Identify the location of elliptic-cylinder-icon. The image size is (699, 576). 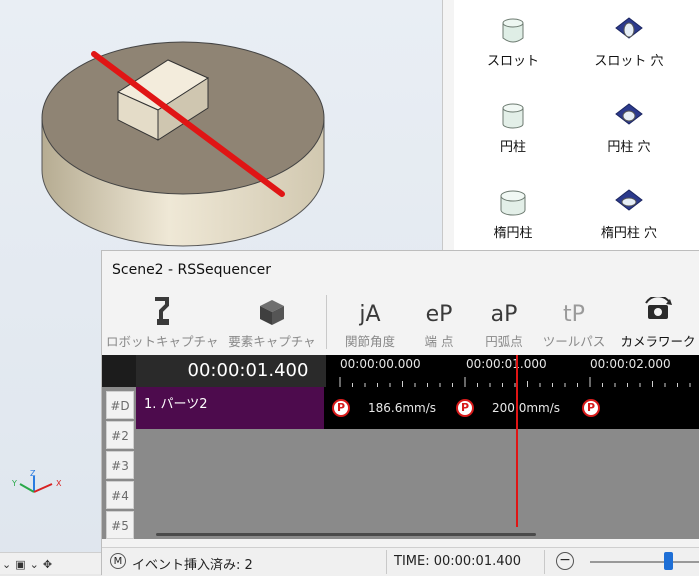
(513, 203).